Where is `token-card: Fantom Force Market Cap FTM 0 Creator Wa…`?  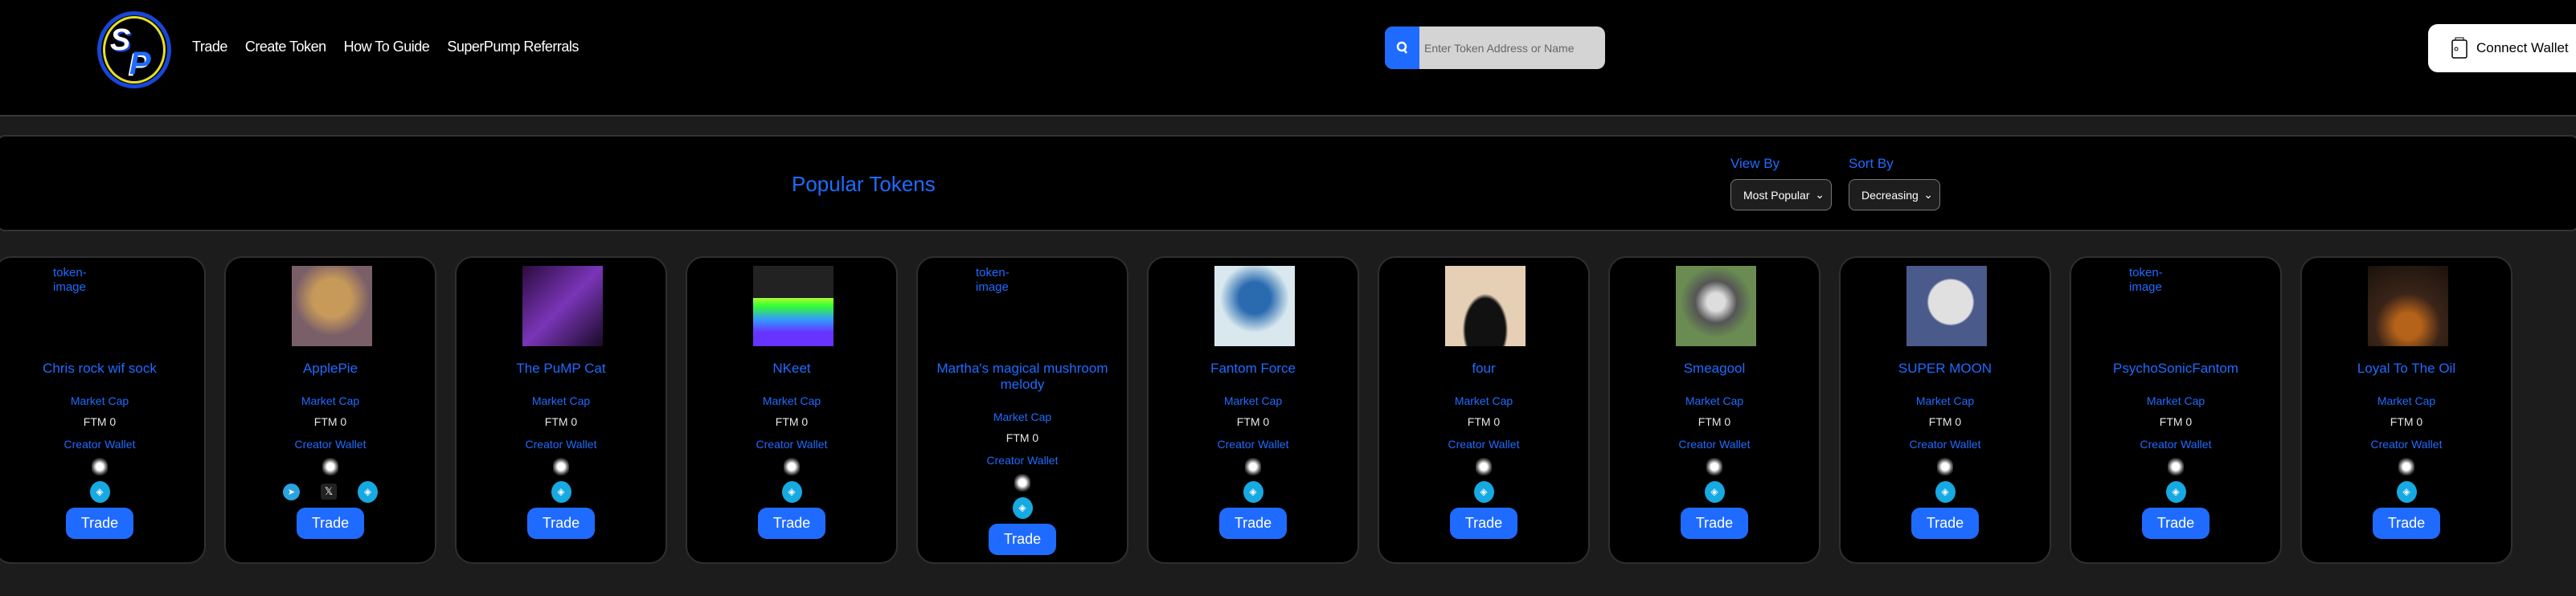 token-card: Fantom Force Market Cap FTM 0 Creator Wa… is located at coordinates (1253, 410).